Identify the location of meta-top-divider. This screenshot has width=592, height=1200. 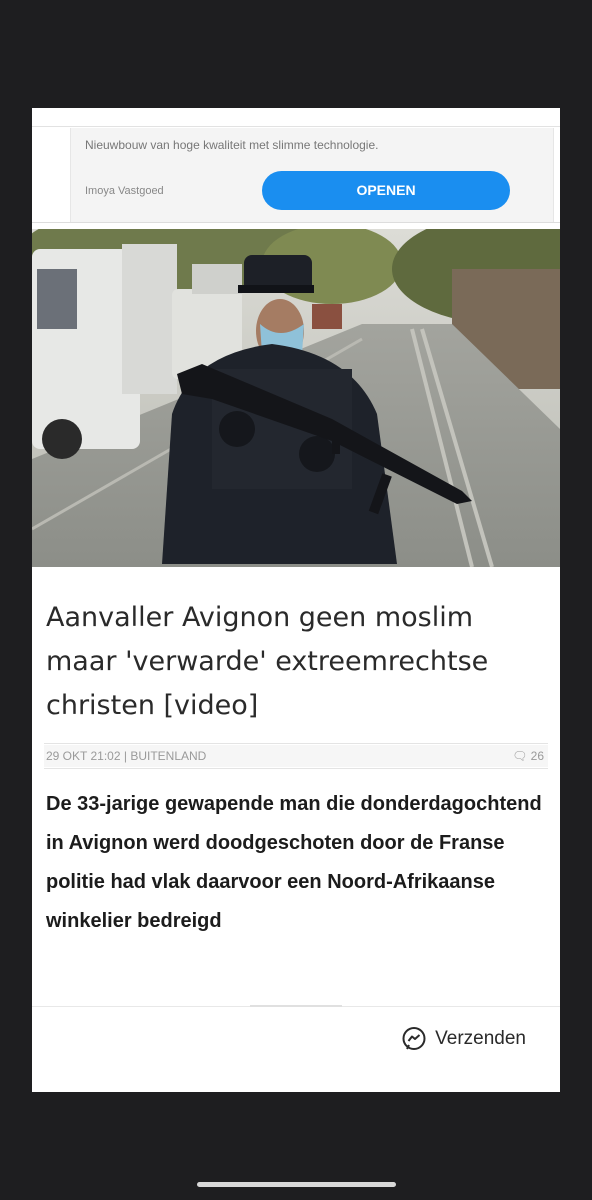
(296, 743).